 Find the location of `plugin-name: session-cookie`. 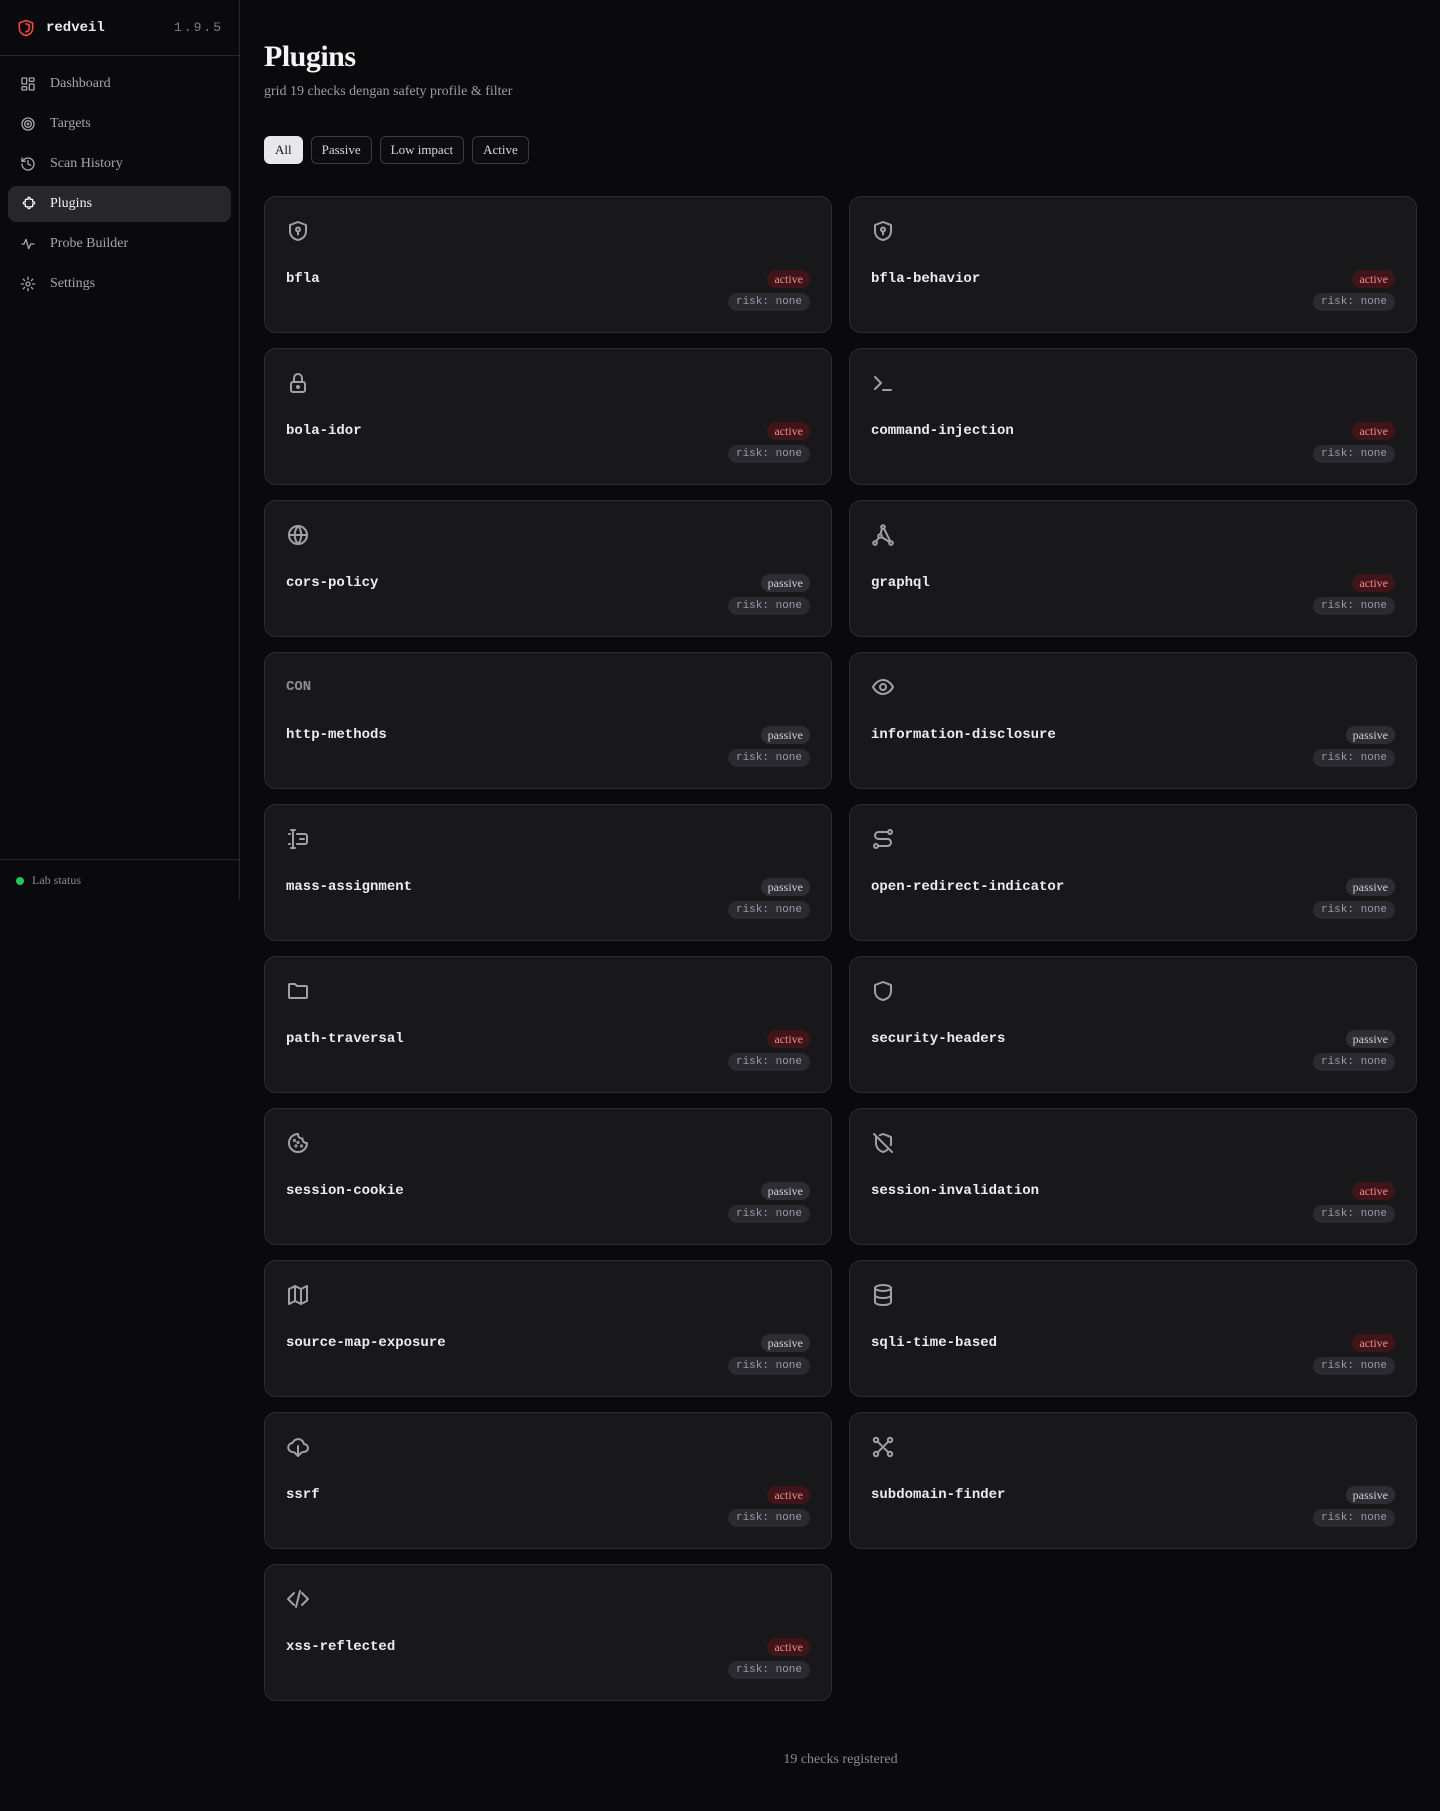

plugin-name: session-cookie is located at coordinates (345, 1191).